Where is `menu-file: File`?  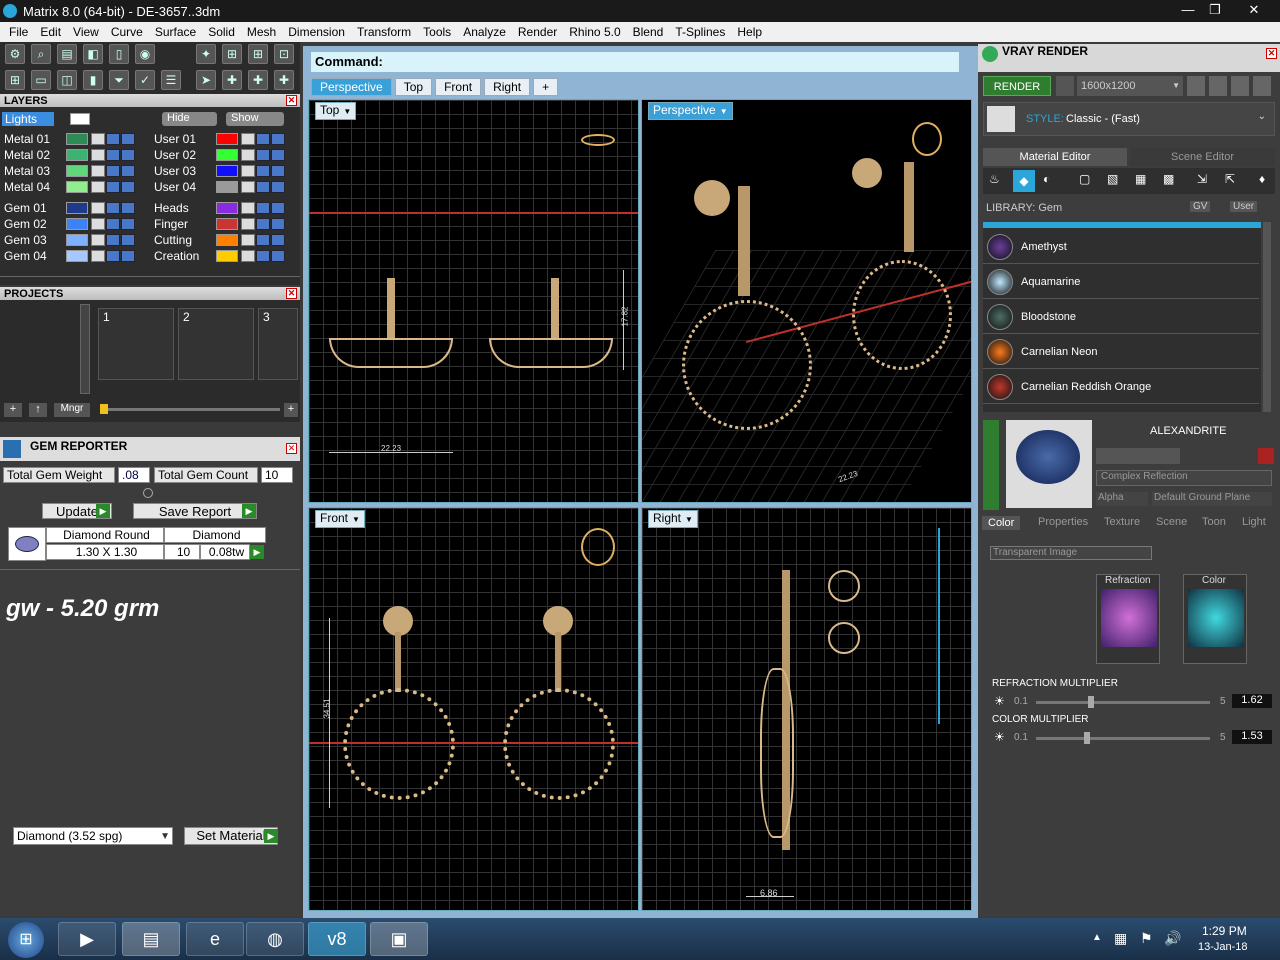
menu-file: File is located at coordinates (18, 32).